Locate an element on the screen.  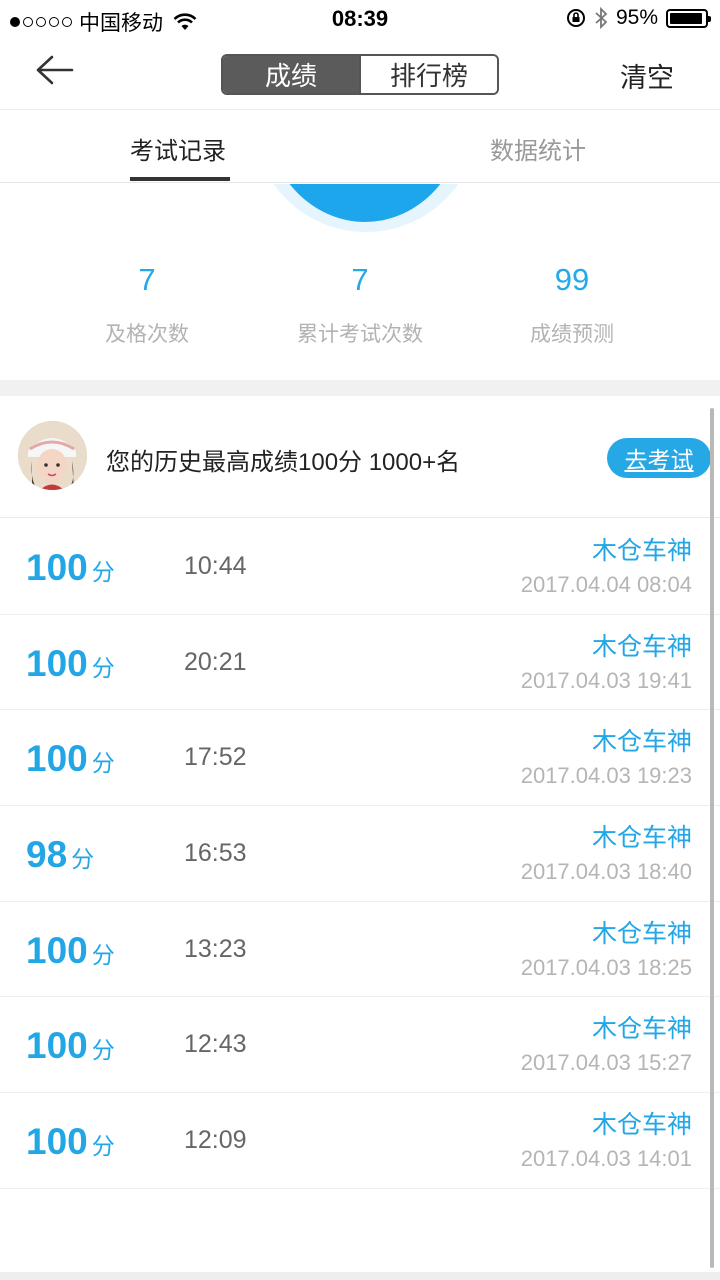
nav-bar: 成绩 排行榜 清空 is located at coordinates (360, 73).